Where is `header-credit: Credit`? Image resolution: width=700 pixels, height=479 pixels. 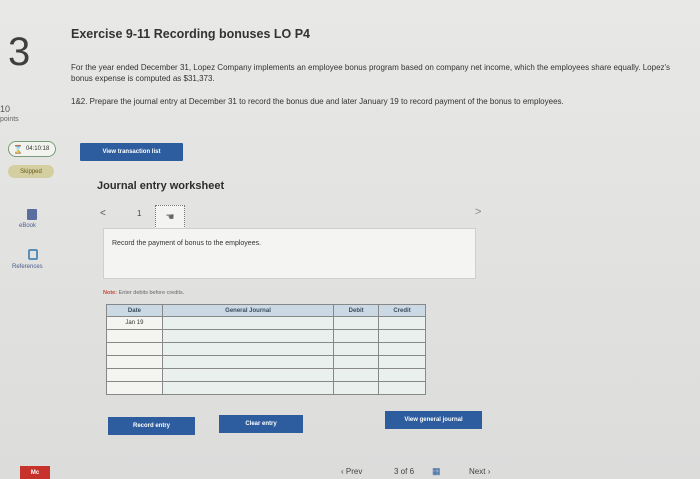 header-credit: Credit is located at coordinates (402, 310).